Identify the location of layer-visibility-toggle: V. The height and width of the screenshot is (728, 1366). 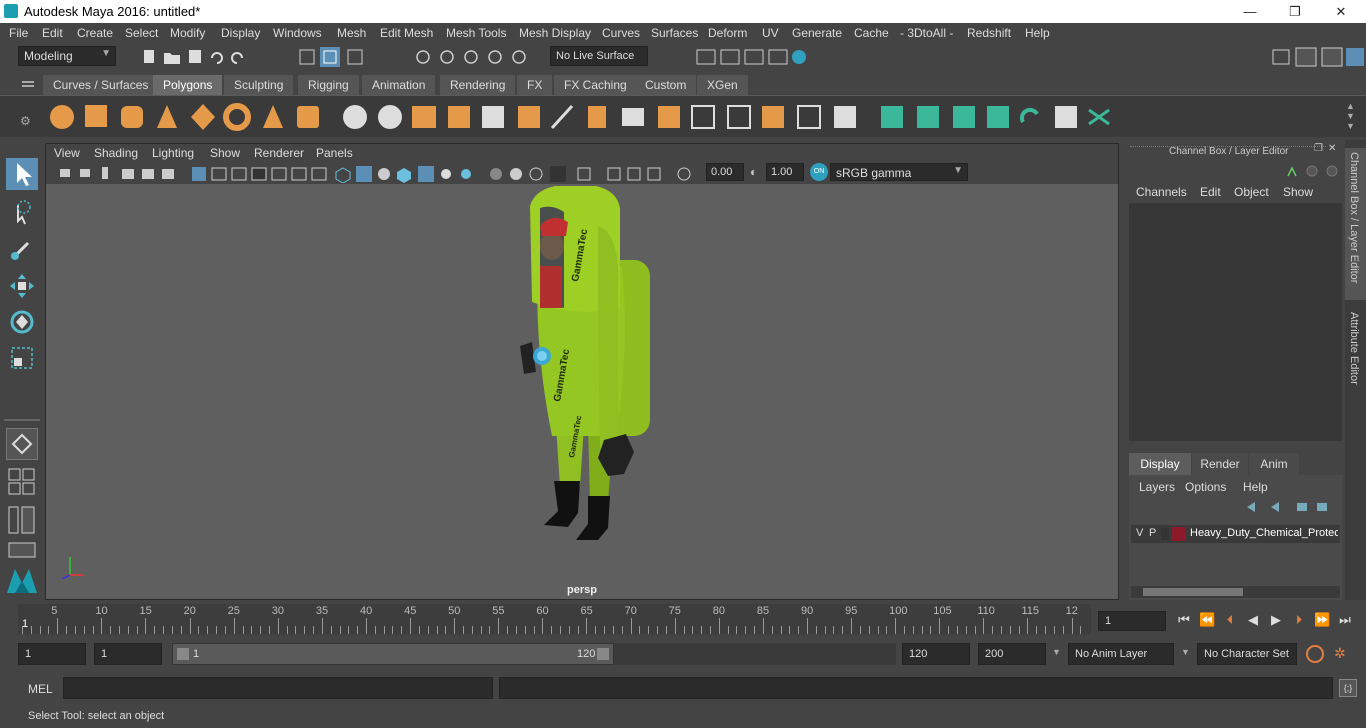
(1139, 533).